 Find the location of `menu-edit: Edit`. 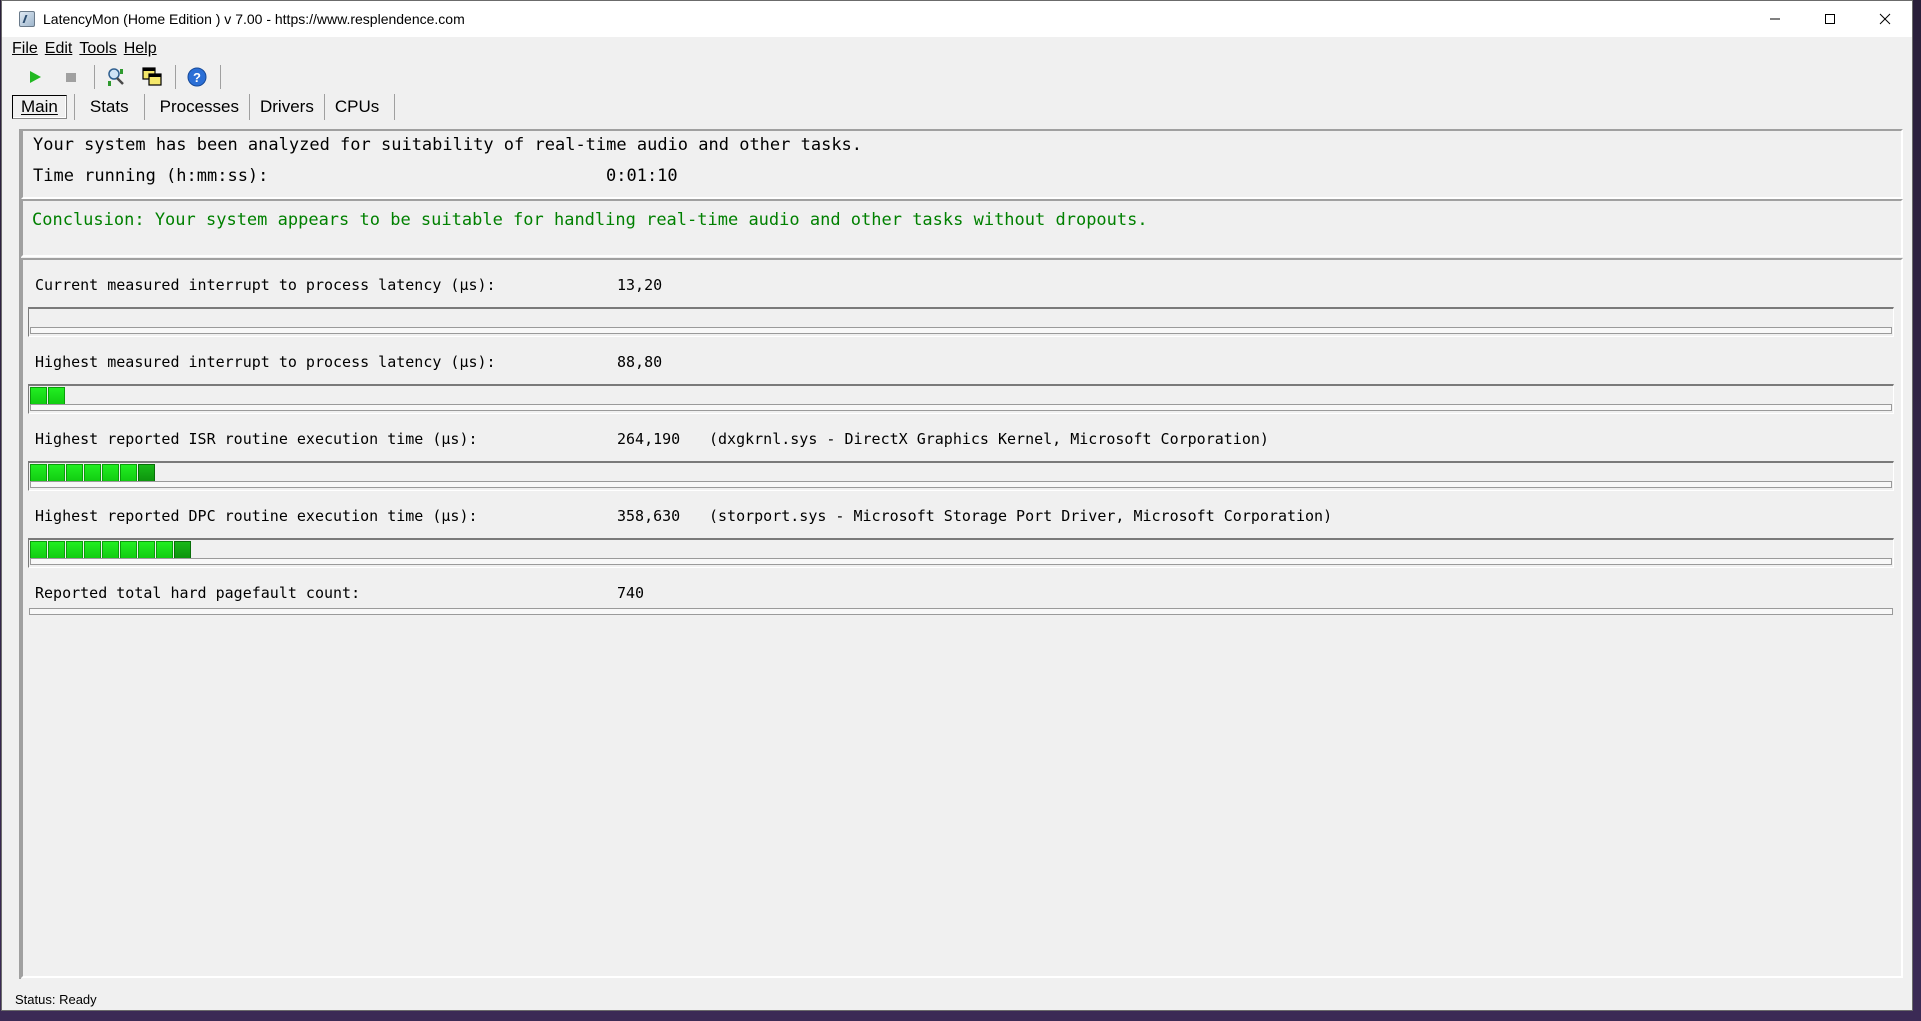

menu-edit: Edit is located at coordinates (59, 49).